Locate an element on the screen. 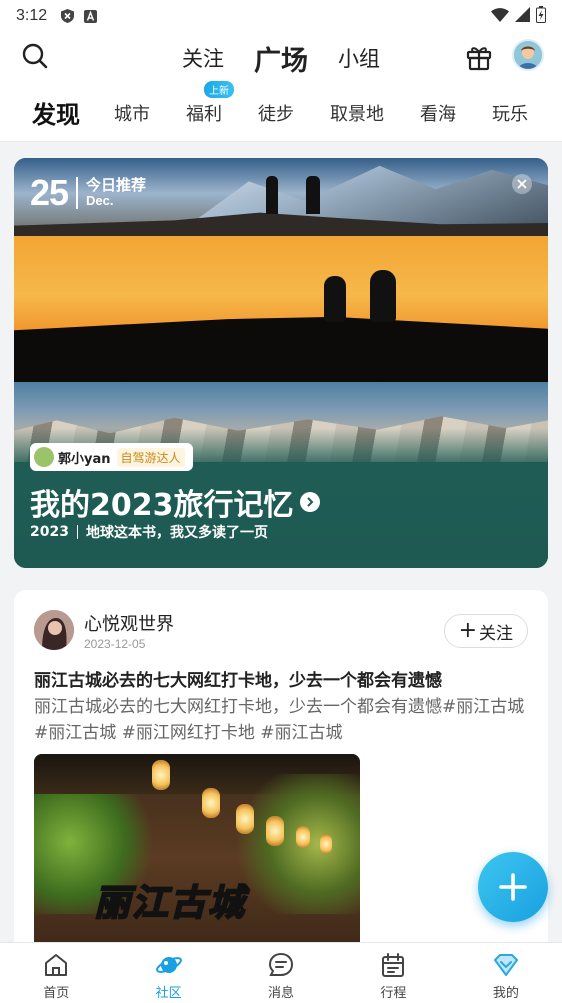 This screenshot has height=1003, width=562. avatar is located at coordinates (528, 55).